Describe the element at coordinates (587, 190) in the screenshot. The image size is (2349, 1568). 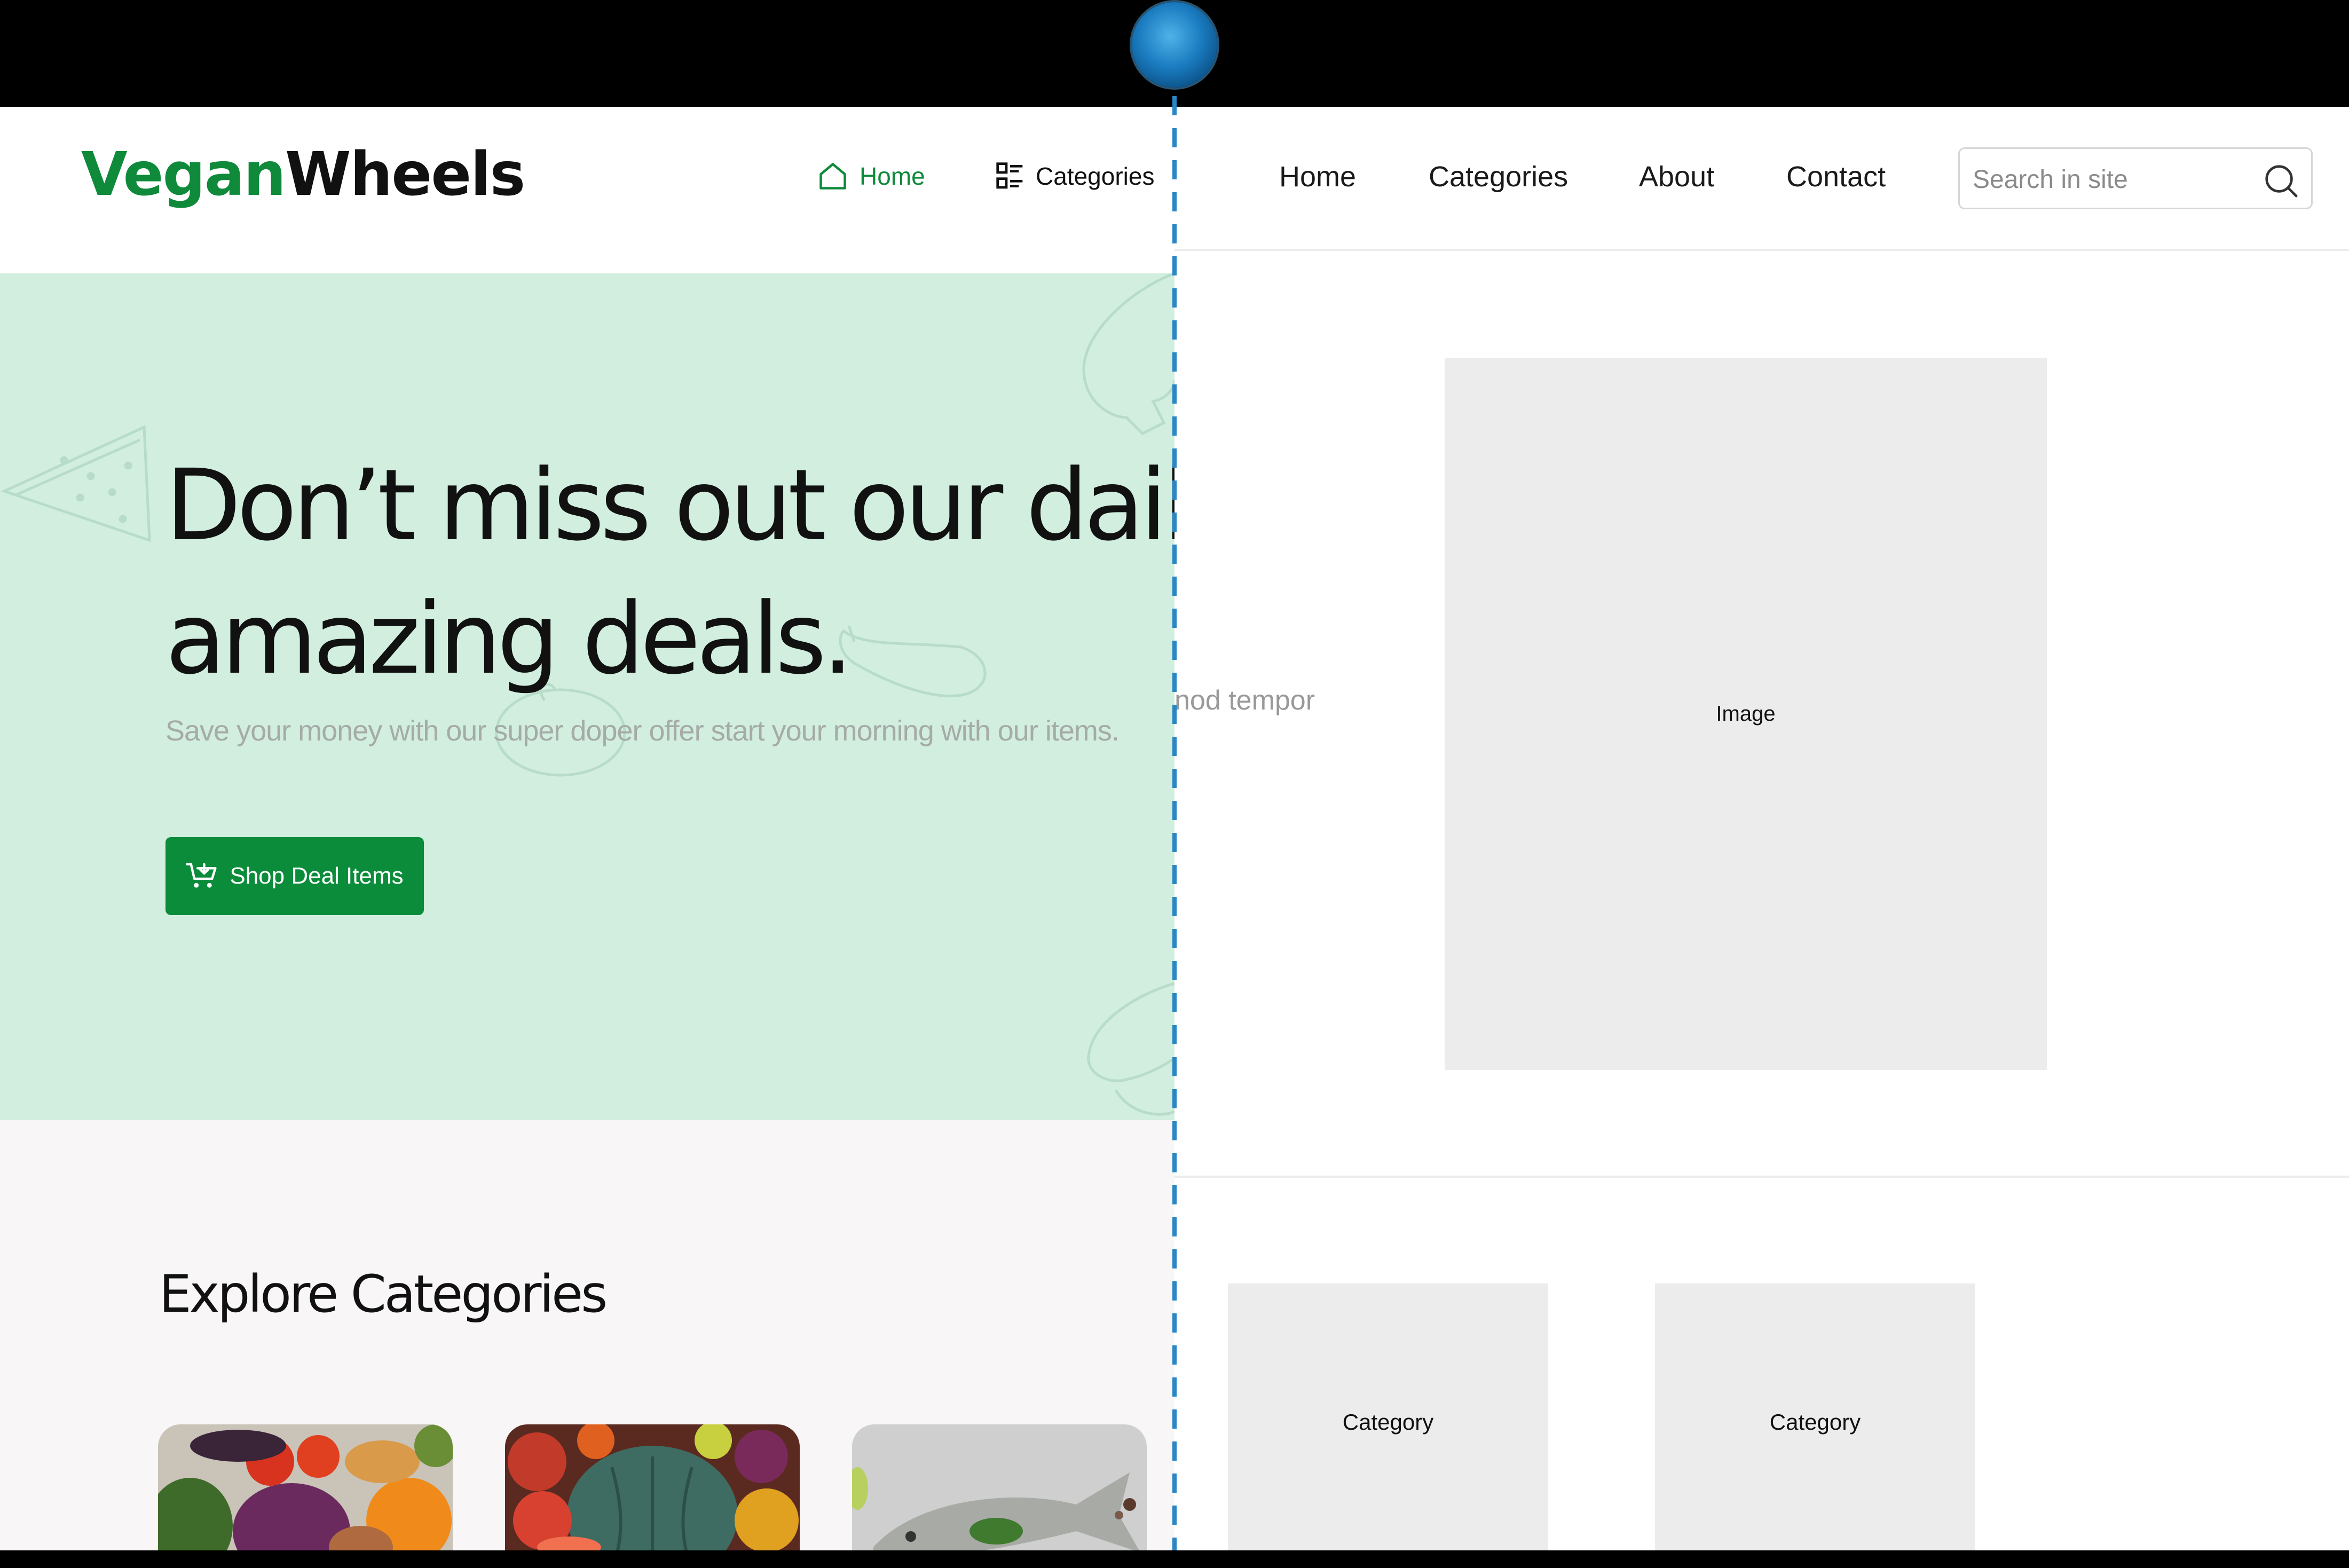
I see `site-header: VeganWheels Home Categories` at that location.